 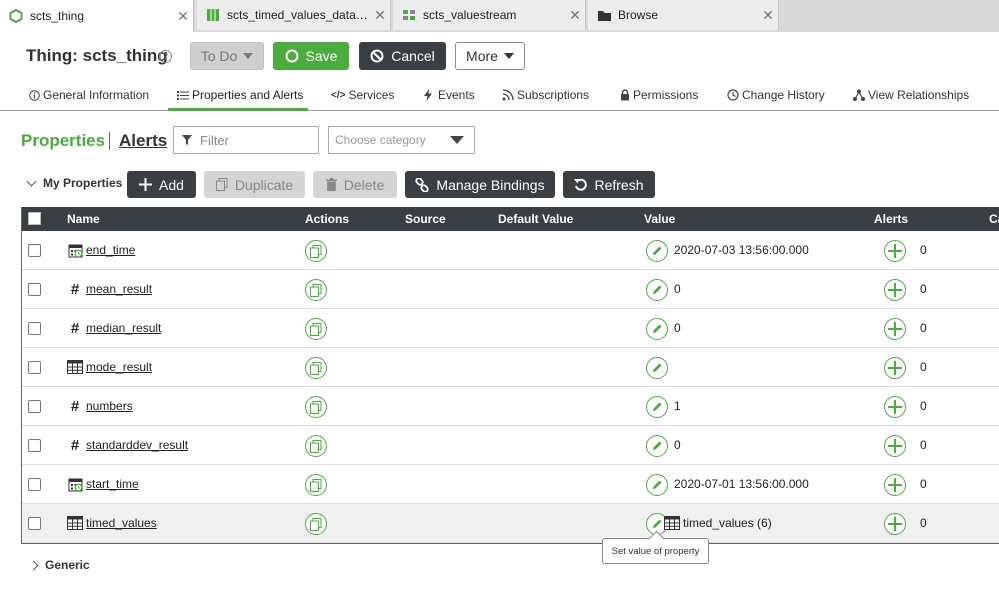 What do you see at coordinates (119, 367) in the screenshot?
I see `property-name-link: mode_result` at bounding box center [119, 367].